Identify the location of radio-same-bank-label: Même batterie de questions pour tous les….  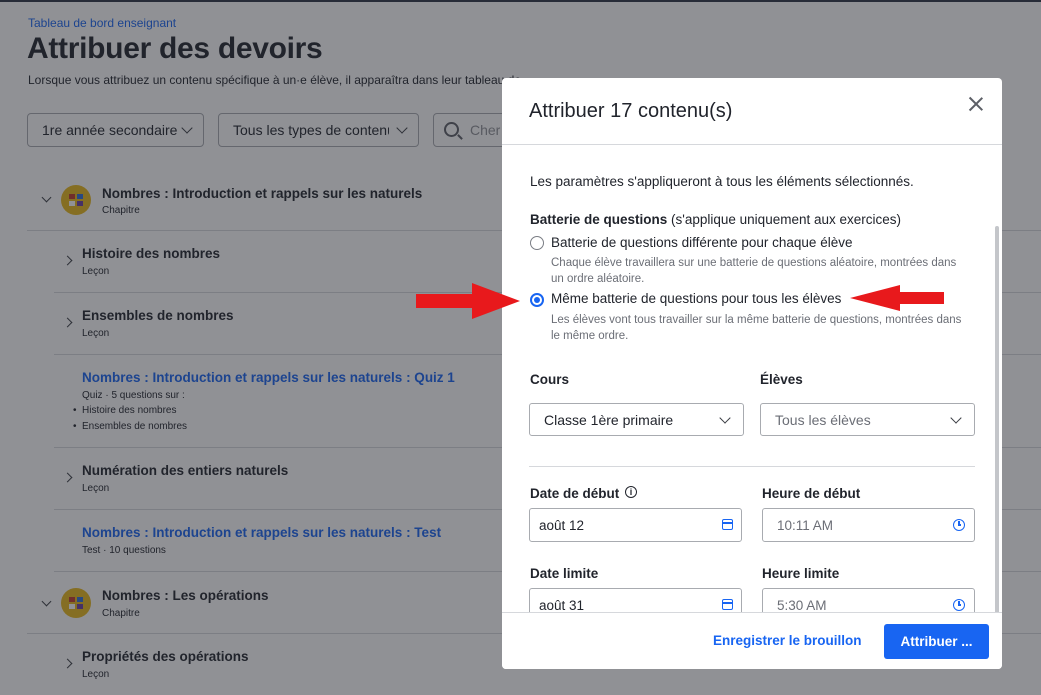
(696, 298).